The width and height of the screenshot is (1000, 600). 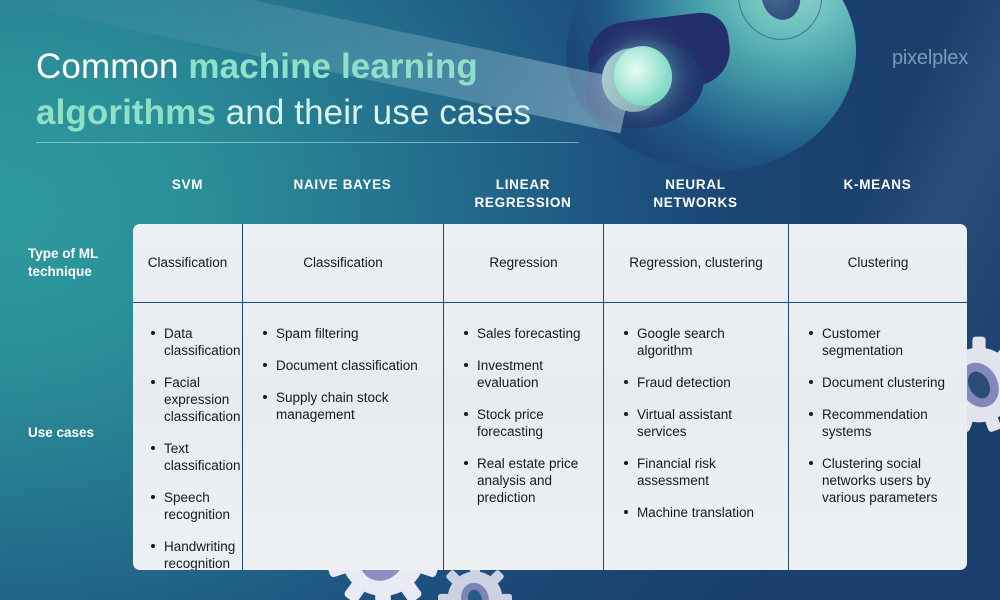 I want to click on list-item: Supply chain stock management, so click(x=350, y=406).